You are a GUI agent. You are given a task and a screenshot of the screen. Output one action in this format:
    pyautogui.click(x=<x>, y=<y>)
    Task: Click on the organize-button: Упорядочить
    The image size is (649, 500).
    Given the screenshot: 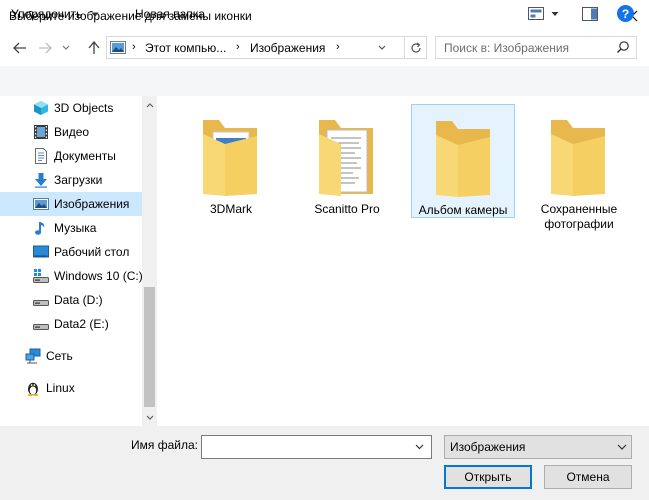 What is the action you would take?
    pyautogui.click(x=55, y=14)
    